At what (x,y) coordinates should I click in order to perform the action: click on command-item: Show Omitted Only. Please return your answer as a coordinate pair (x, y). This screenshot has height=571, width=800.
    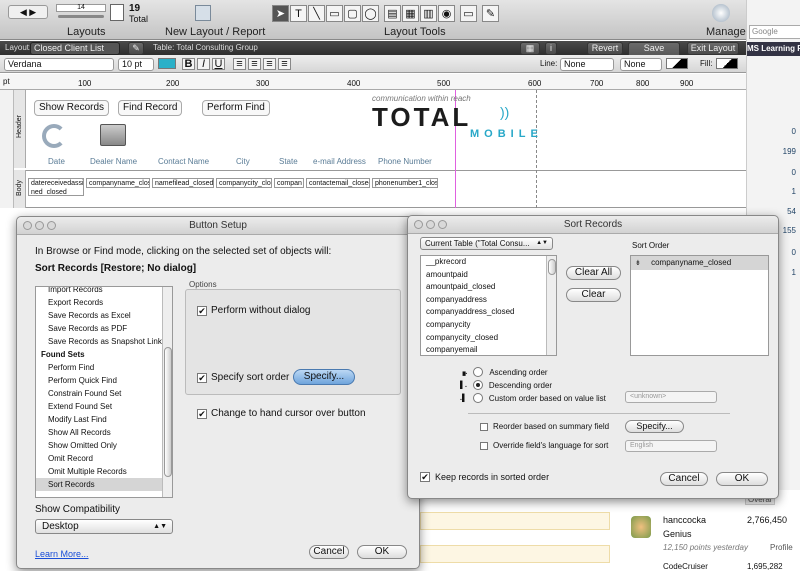
    Looking at the image, I should click on (104, 445).